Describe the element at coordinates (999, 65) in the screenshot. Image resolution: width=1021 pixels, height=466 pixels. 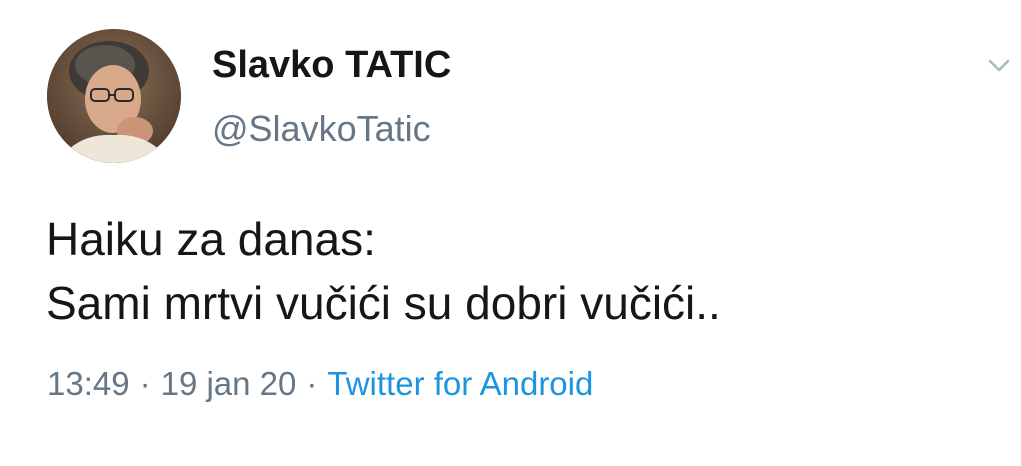
I see `chevron-down-icon` at that location.